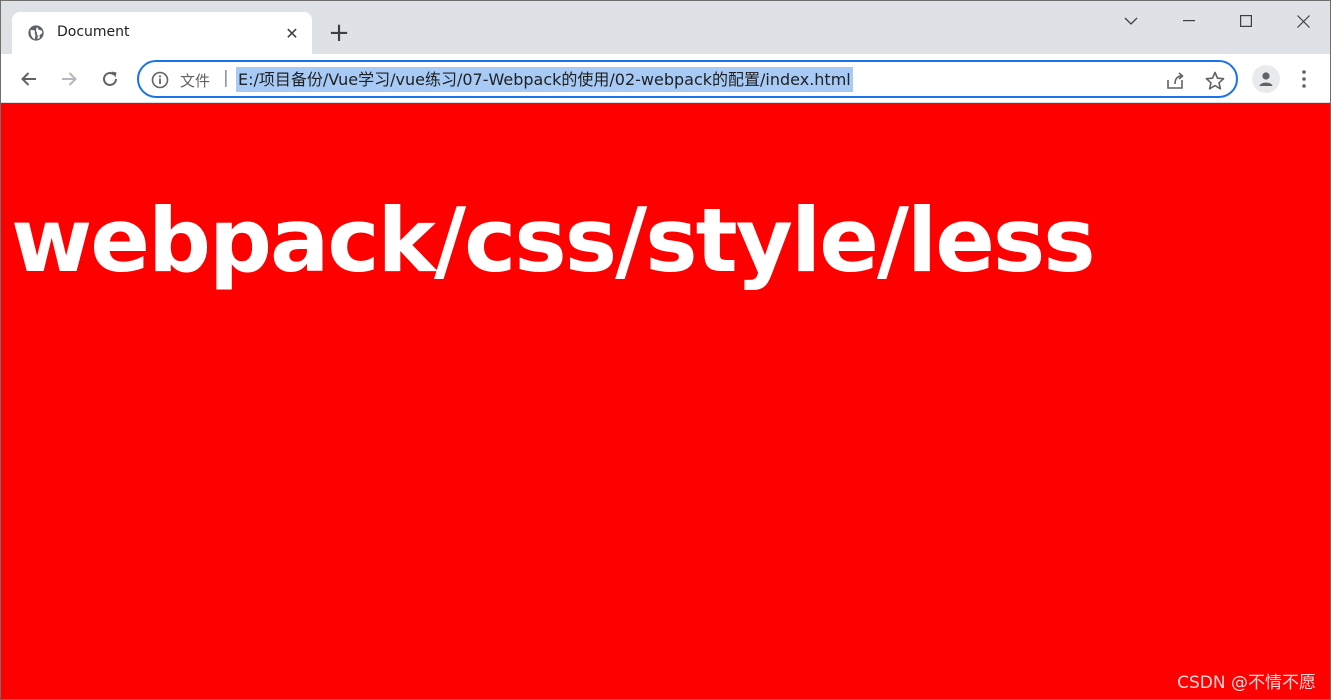 The width and height of the screenshot is (1331, 700). I want to click on kebab-menu-icon, so click(1304, 79).